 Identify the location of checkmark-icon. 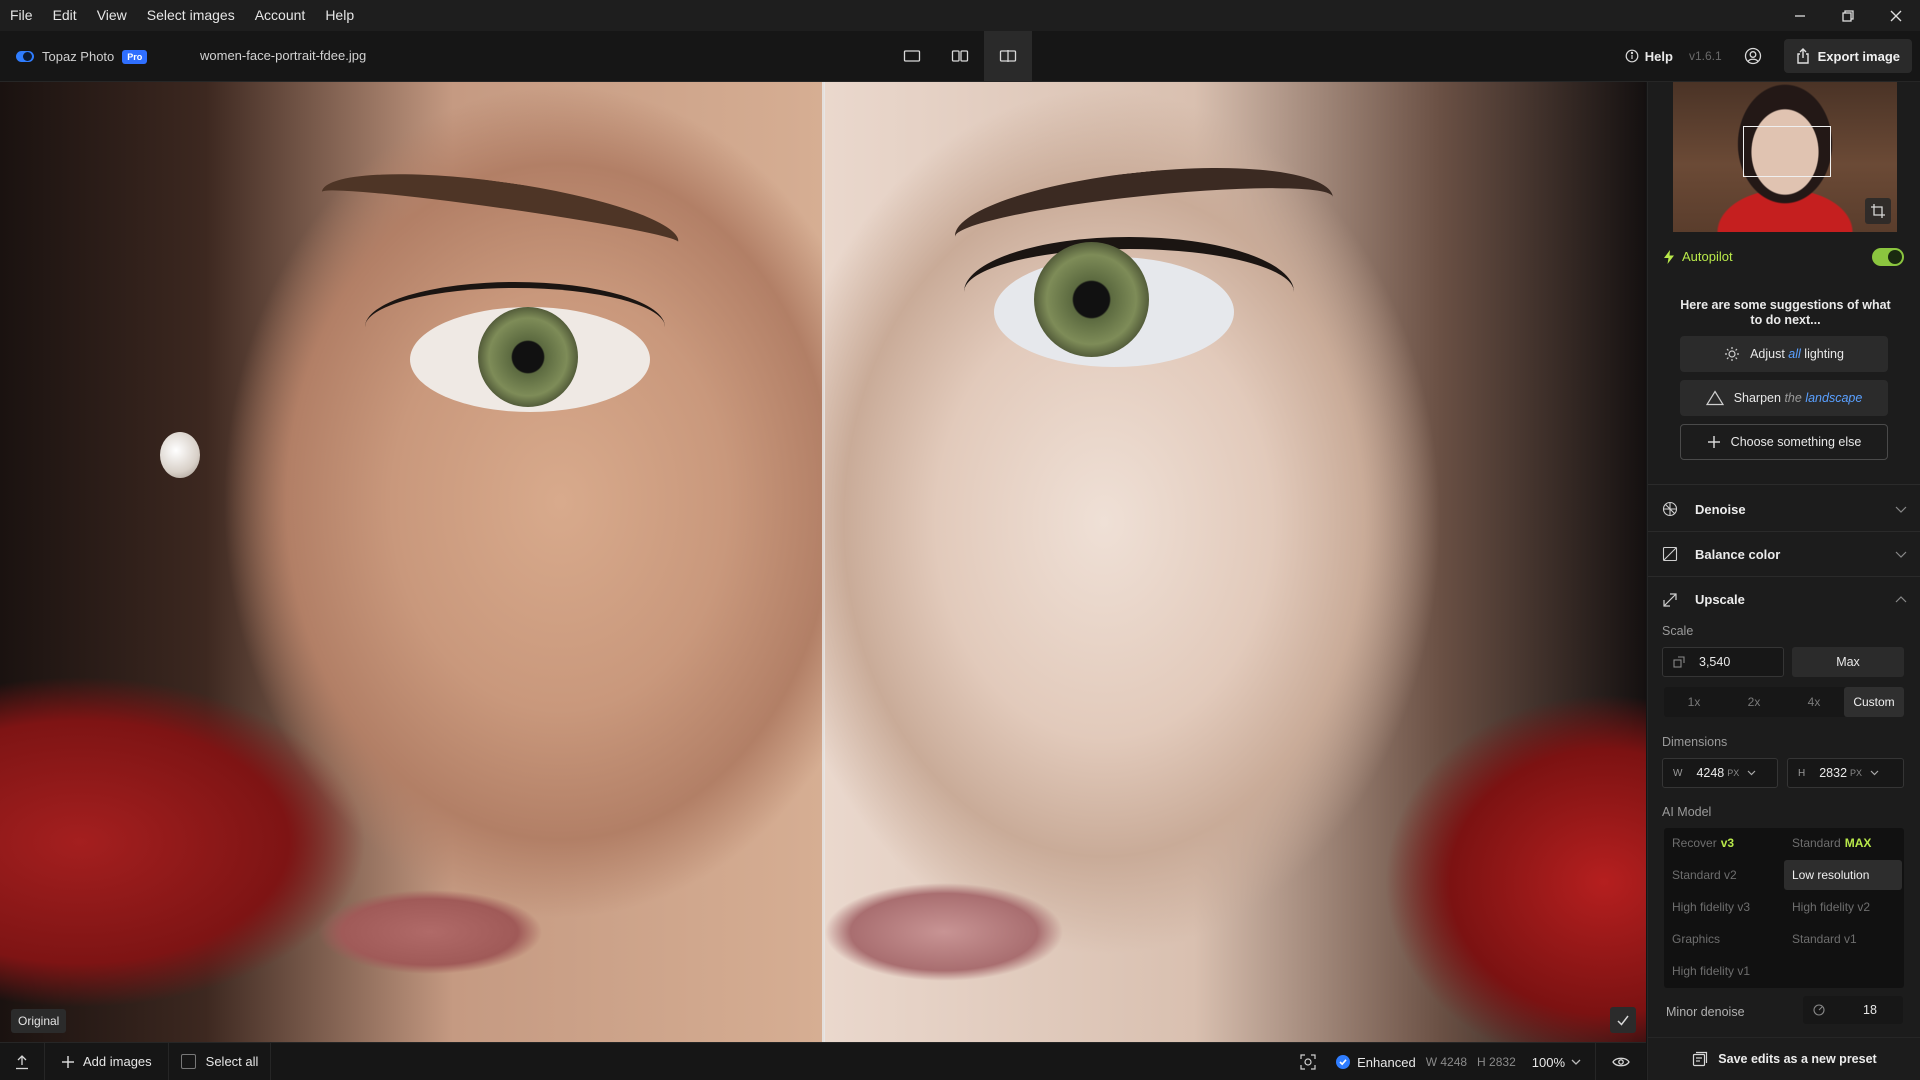
(1623, 1020).